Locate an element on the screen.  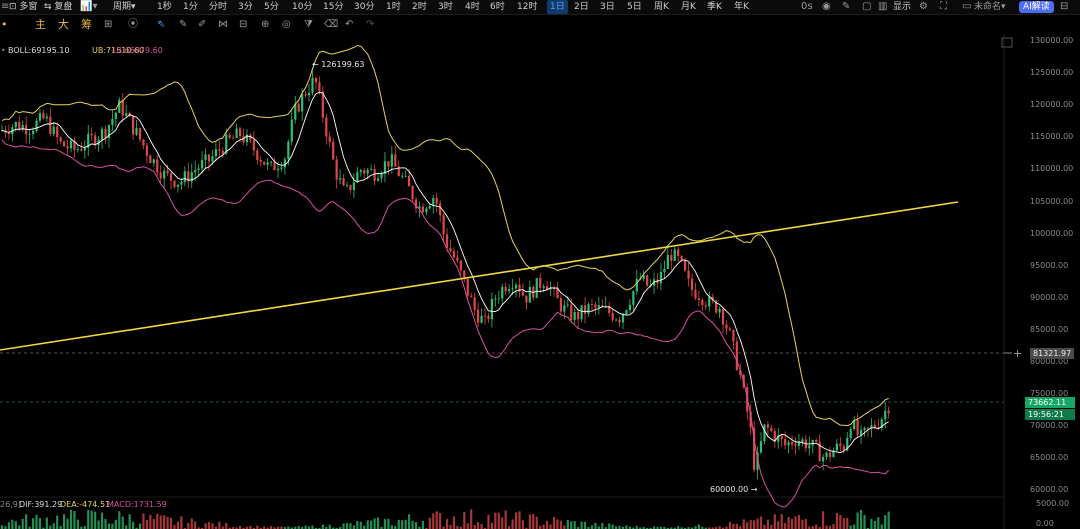
add-alert-icon: + is located at coordinates (1017, 353).